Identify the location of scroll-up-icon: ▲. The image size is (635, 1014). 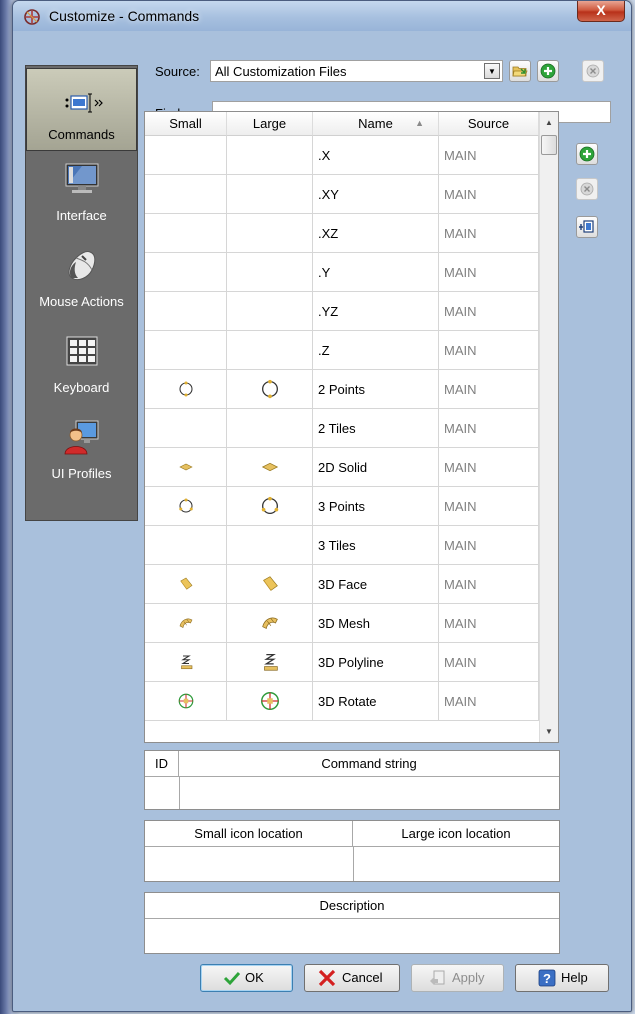
(549, 123).